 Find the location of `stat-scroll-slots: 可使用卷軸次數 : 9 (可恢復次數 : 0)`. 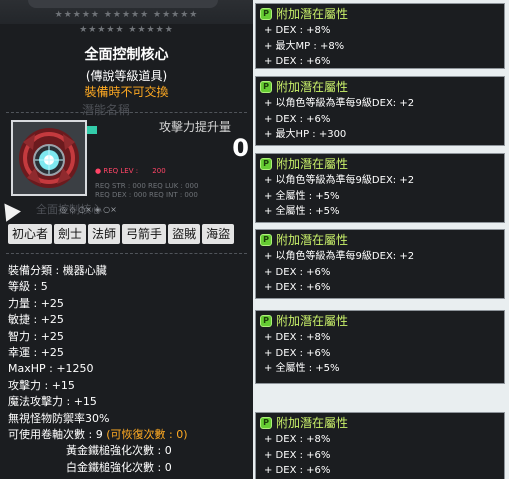

stat-scroll-slots: 可使用卷軸次數 : 9 (可恢復次數 : 0) is located at coordinates (97, 435).